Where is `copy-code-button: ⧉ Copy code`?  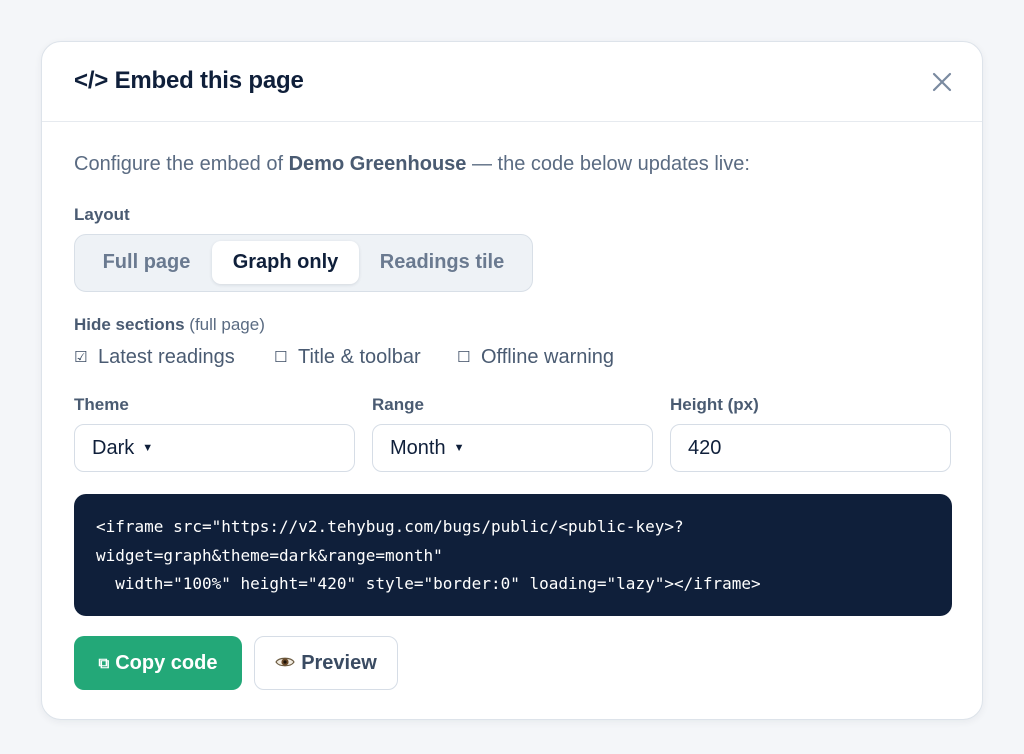
copy-code-button: ⧉ Copy code is located at coordinates (158, 663).